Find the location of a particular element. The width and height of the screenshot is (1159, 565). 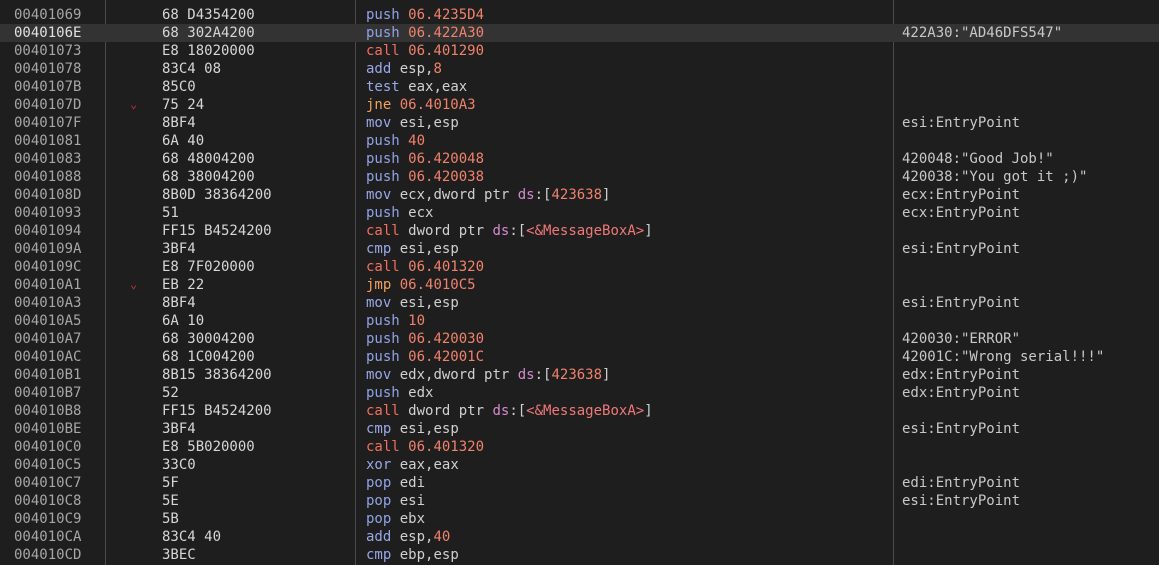

operand: ecx is located at coordinates (420, 213).